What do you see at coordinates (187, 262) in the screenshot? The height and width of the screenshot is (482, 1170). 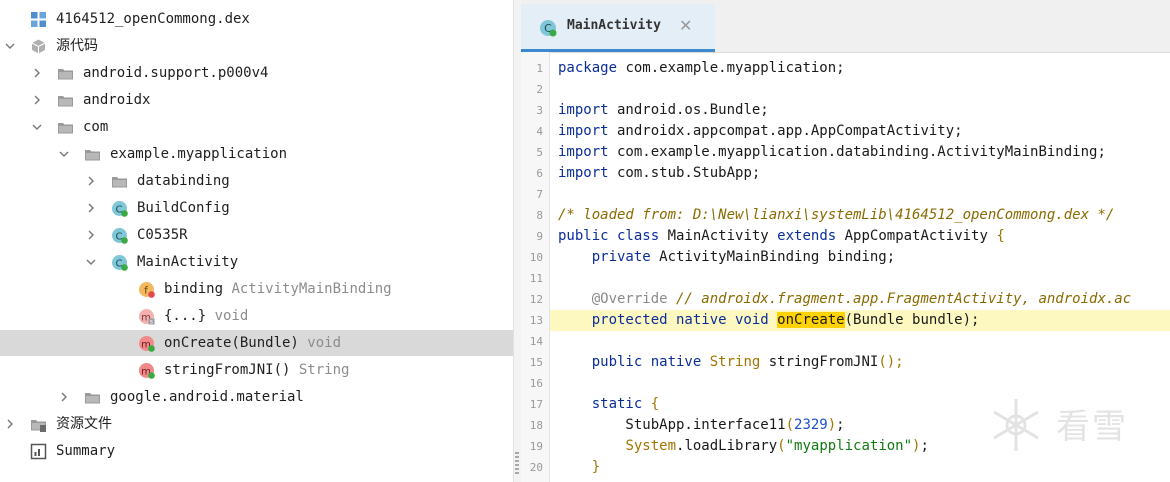 I see `tree-item-label: MainActivity` at bounding box center [187, 262].